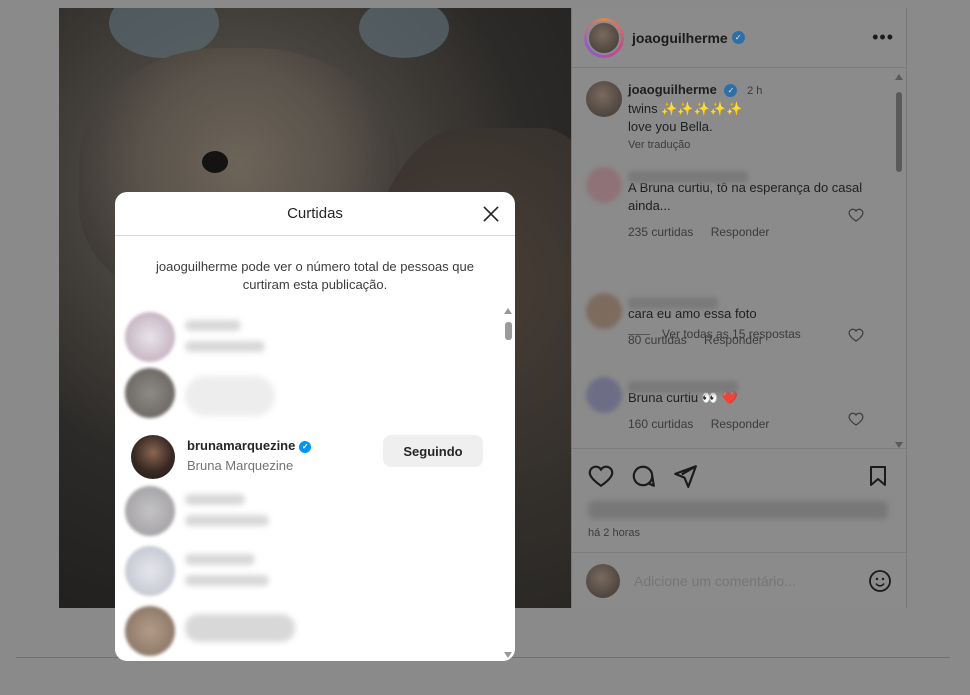 The width and height of the screenshot is (970, 695). I want to click on share-icon, so click(685, 476).